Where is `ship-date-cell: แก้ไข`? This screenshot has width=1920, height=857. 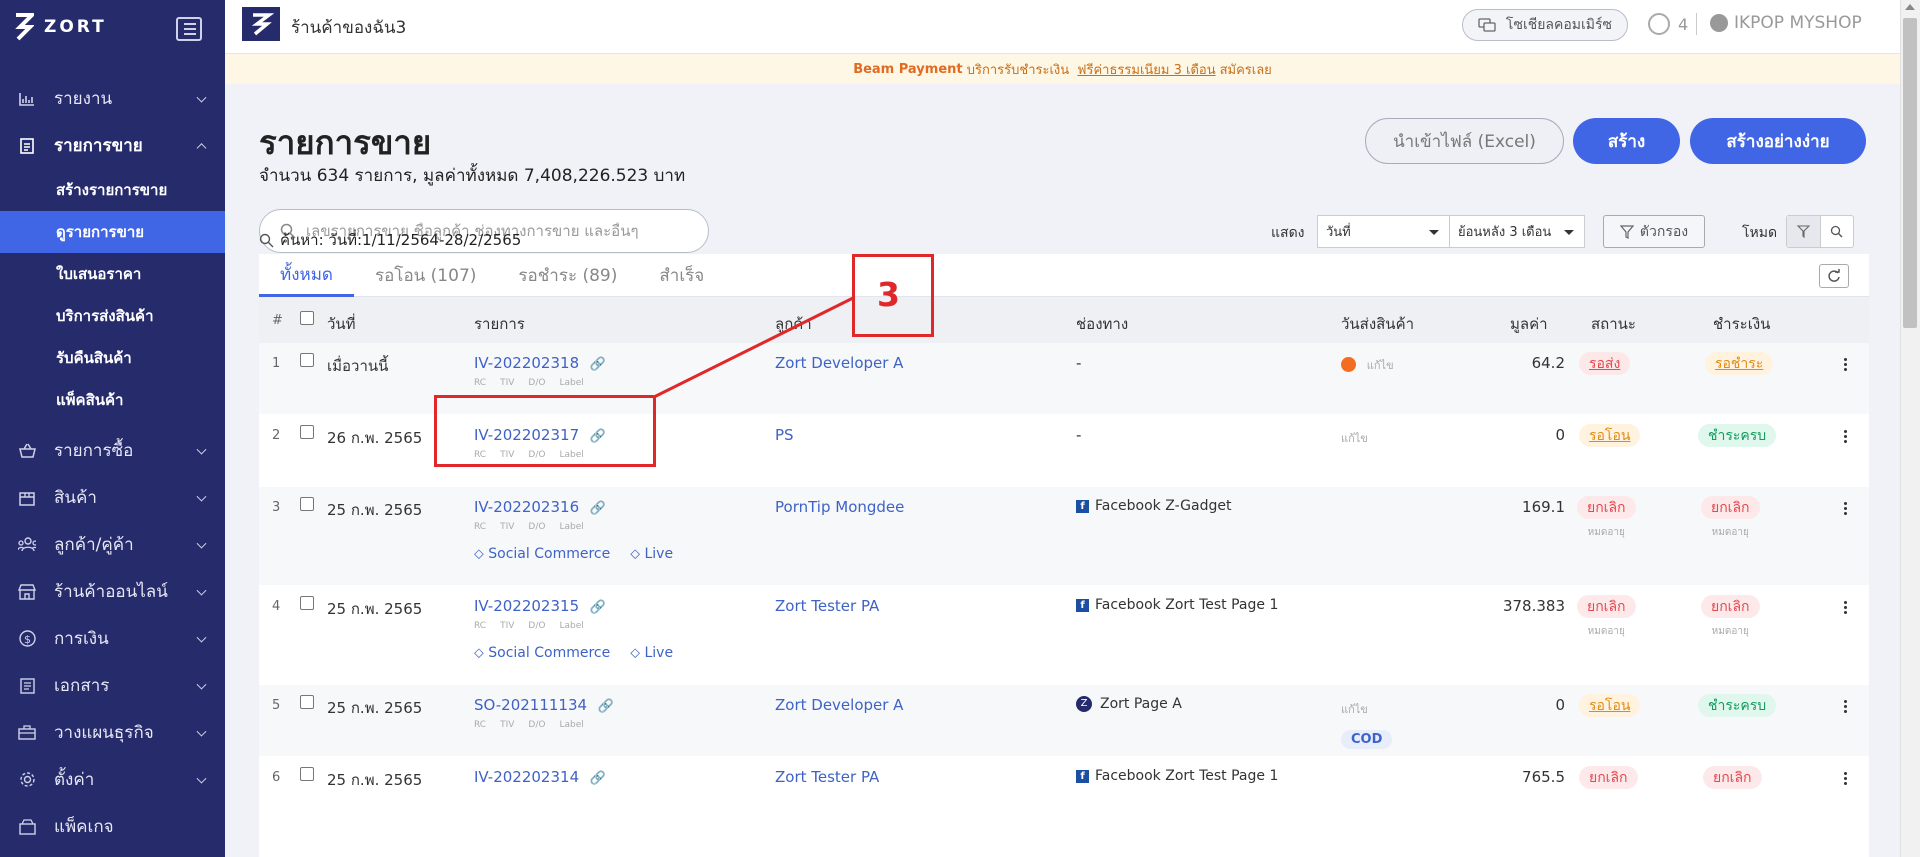 ship-date-cell: แก้ไข is located at coordinates (1367, 364).